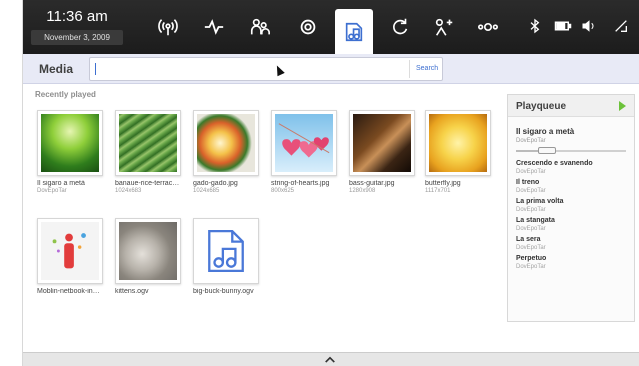  I want to click on network-icon, so click(488, 27).